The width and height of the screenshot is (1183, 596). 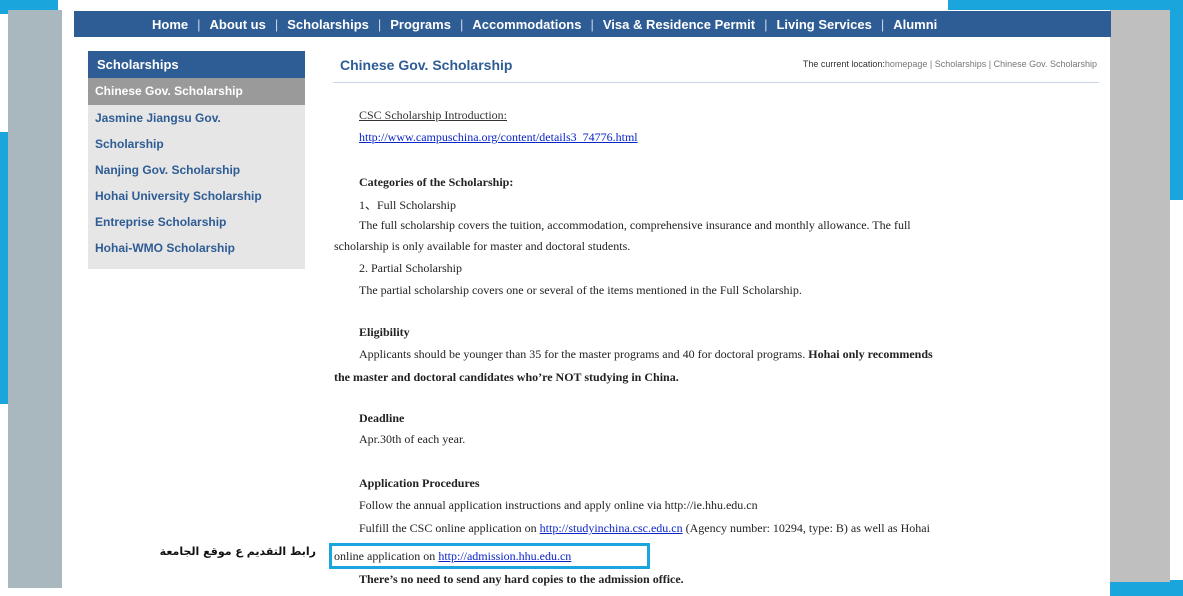 I want to click on categories-heading: Categories of the Scholarship:, so click(x=436, y=182).